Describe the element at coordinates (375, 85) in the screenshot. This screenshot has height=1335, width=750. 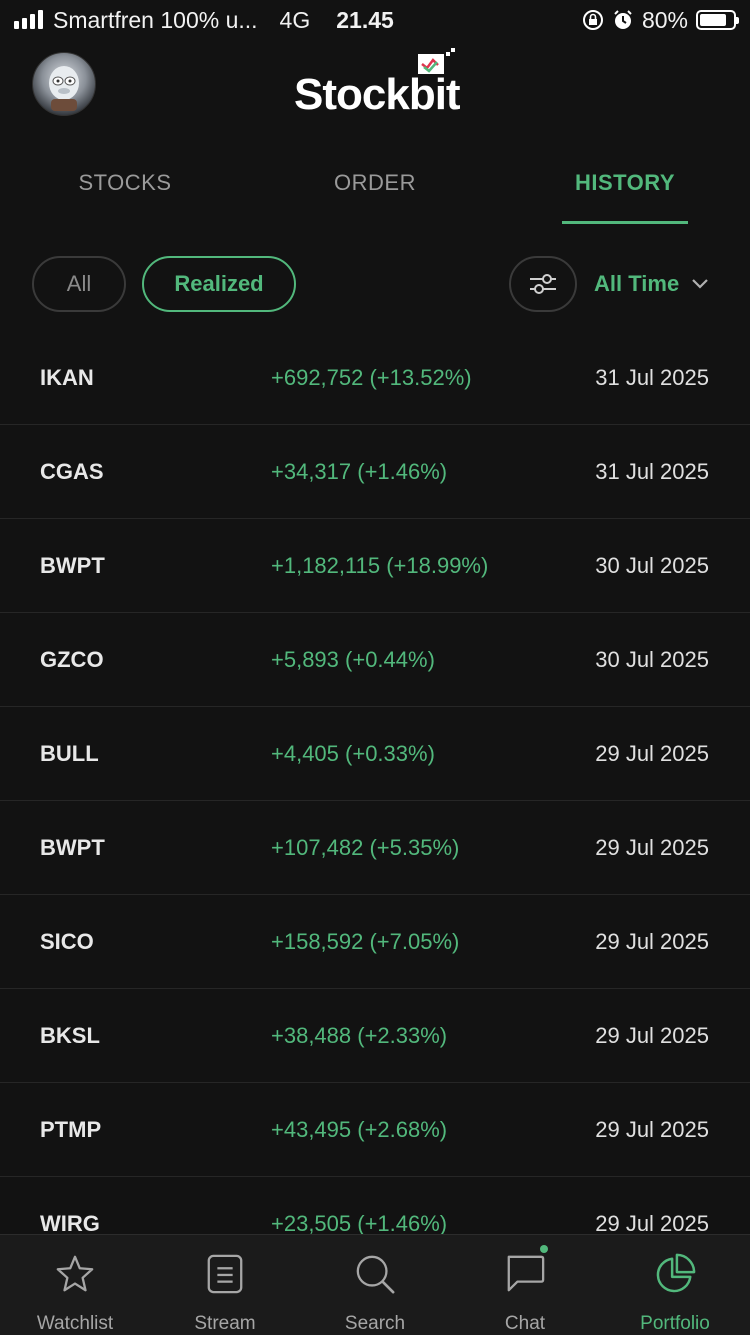
I see `app-header: Stockbit` at that location.